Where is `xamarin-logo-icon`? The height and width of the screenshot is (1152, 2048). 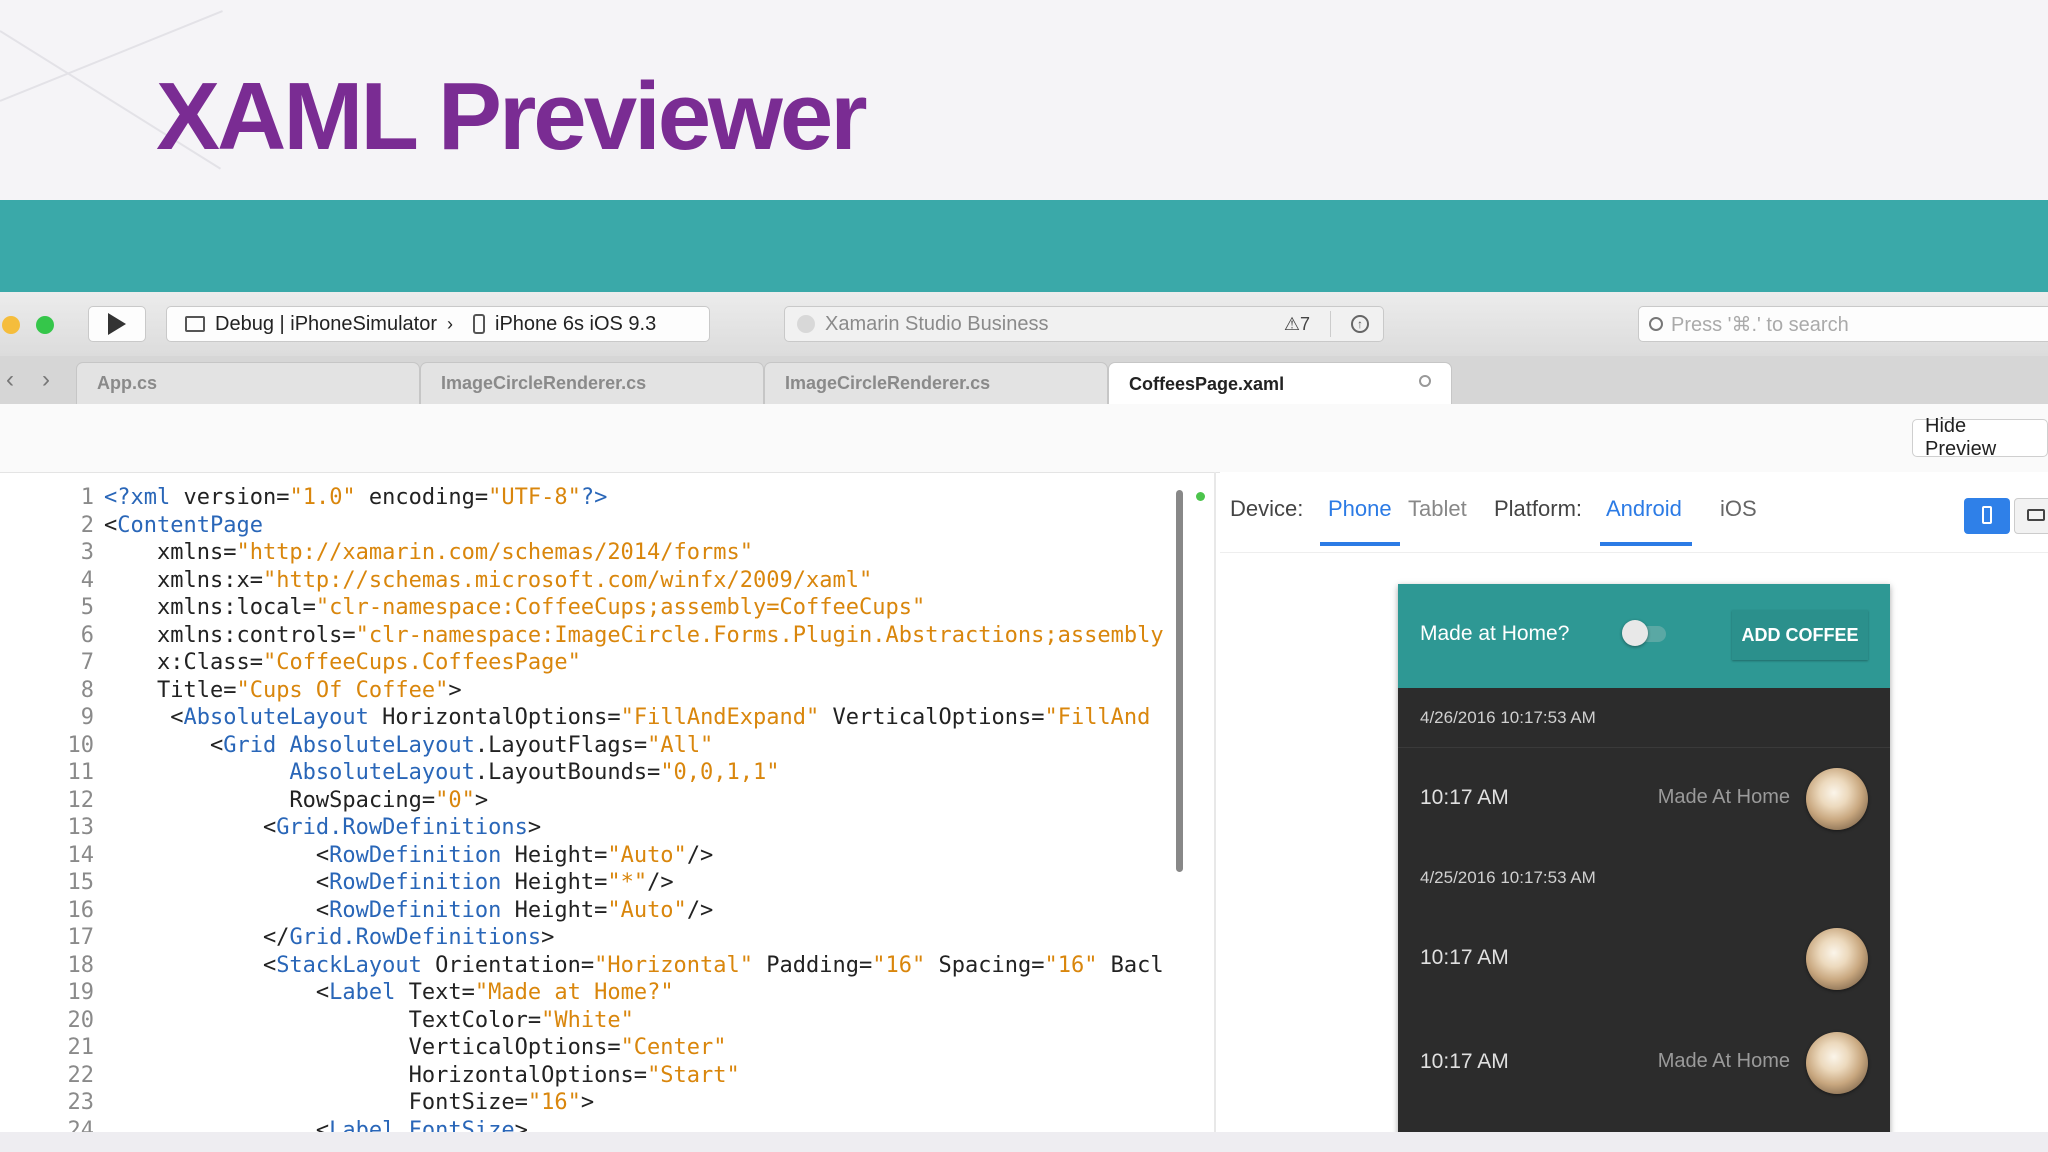
xamarin-logo-icon is located at coordinates (806, 324).